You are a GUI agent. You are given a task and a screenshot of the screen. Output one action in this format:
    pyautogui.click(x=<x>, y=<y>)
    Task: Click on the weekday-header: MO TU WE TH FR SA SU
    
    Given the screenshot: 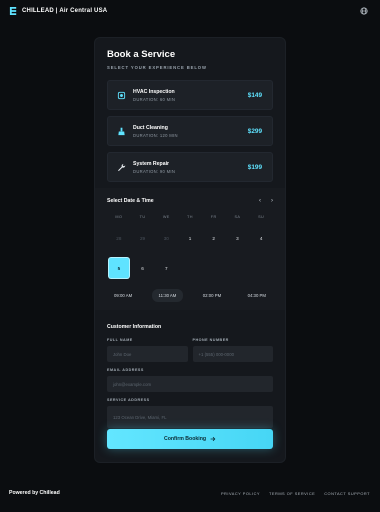 What is the action you would take?
    pyautogui.click(x=190, y=217)
    